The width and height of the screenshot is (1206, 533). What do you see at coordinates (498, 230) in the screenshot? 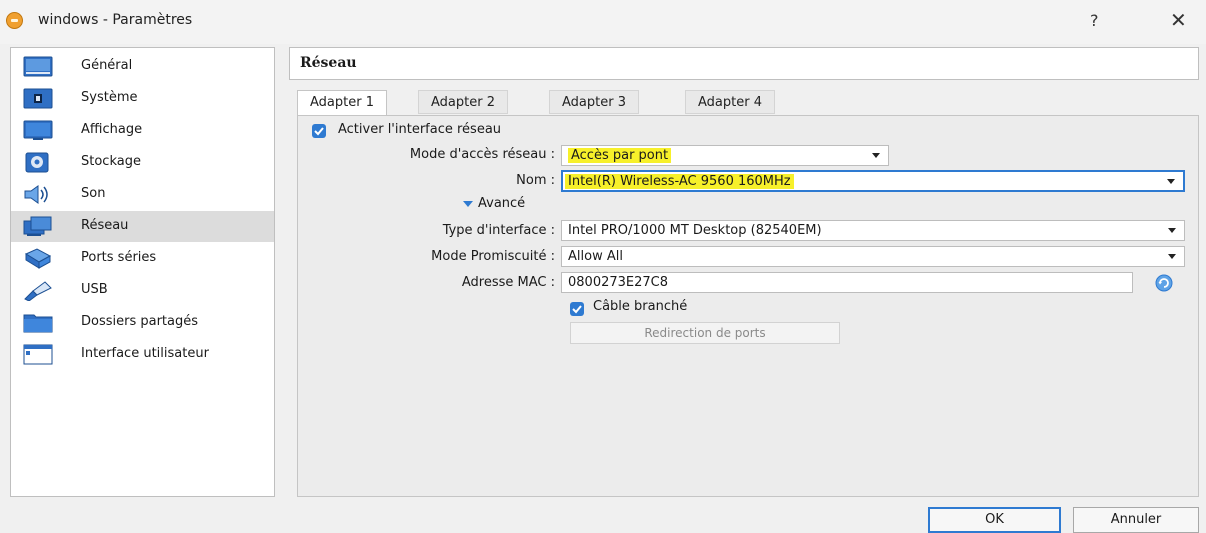
I see `adapter-type-label: Type d'interface :` at bounding box center [498, 230].